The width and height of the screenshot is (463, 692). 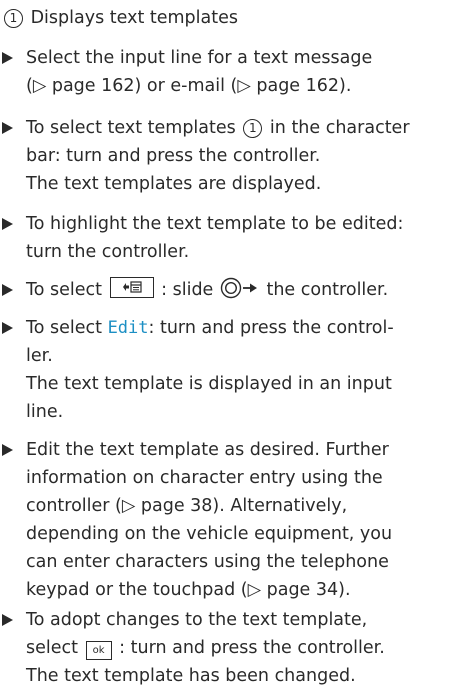 What do you see at coordinates (252, 648) in the screenshot?
I see `step-text: : turn and press the controller.` at bounding box center [252, 648].